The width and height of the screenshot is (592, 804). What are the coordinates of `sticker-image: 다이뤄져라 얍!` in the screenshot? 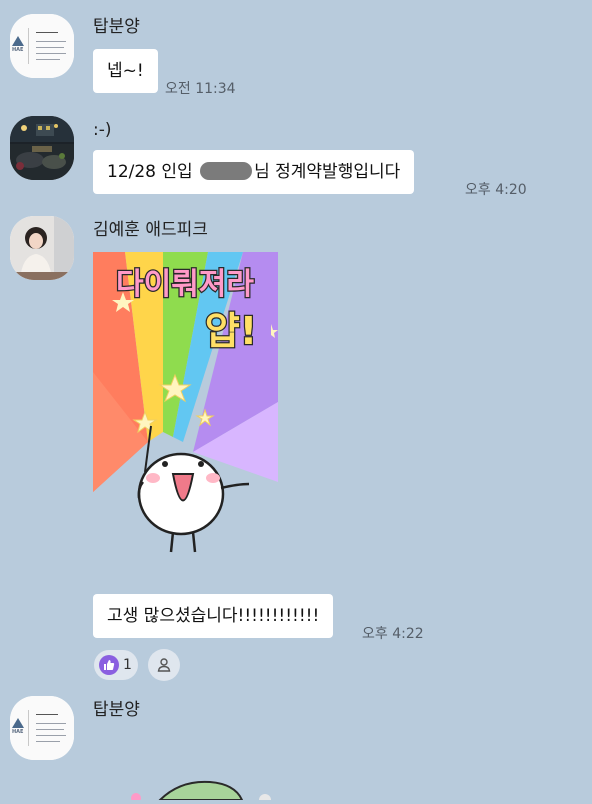 It's located at (185, 407).